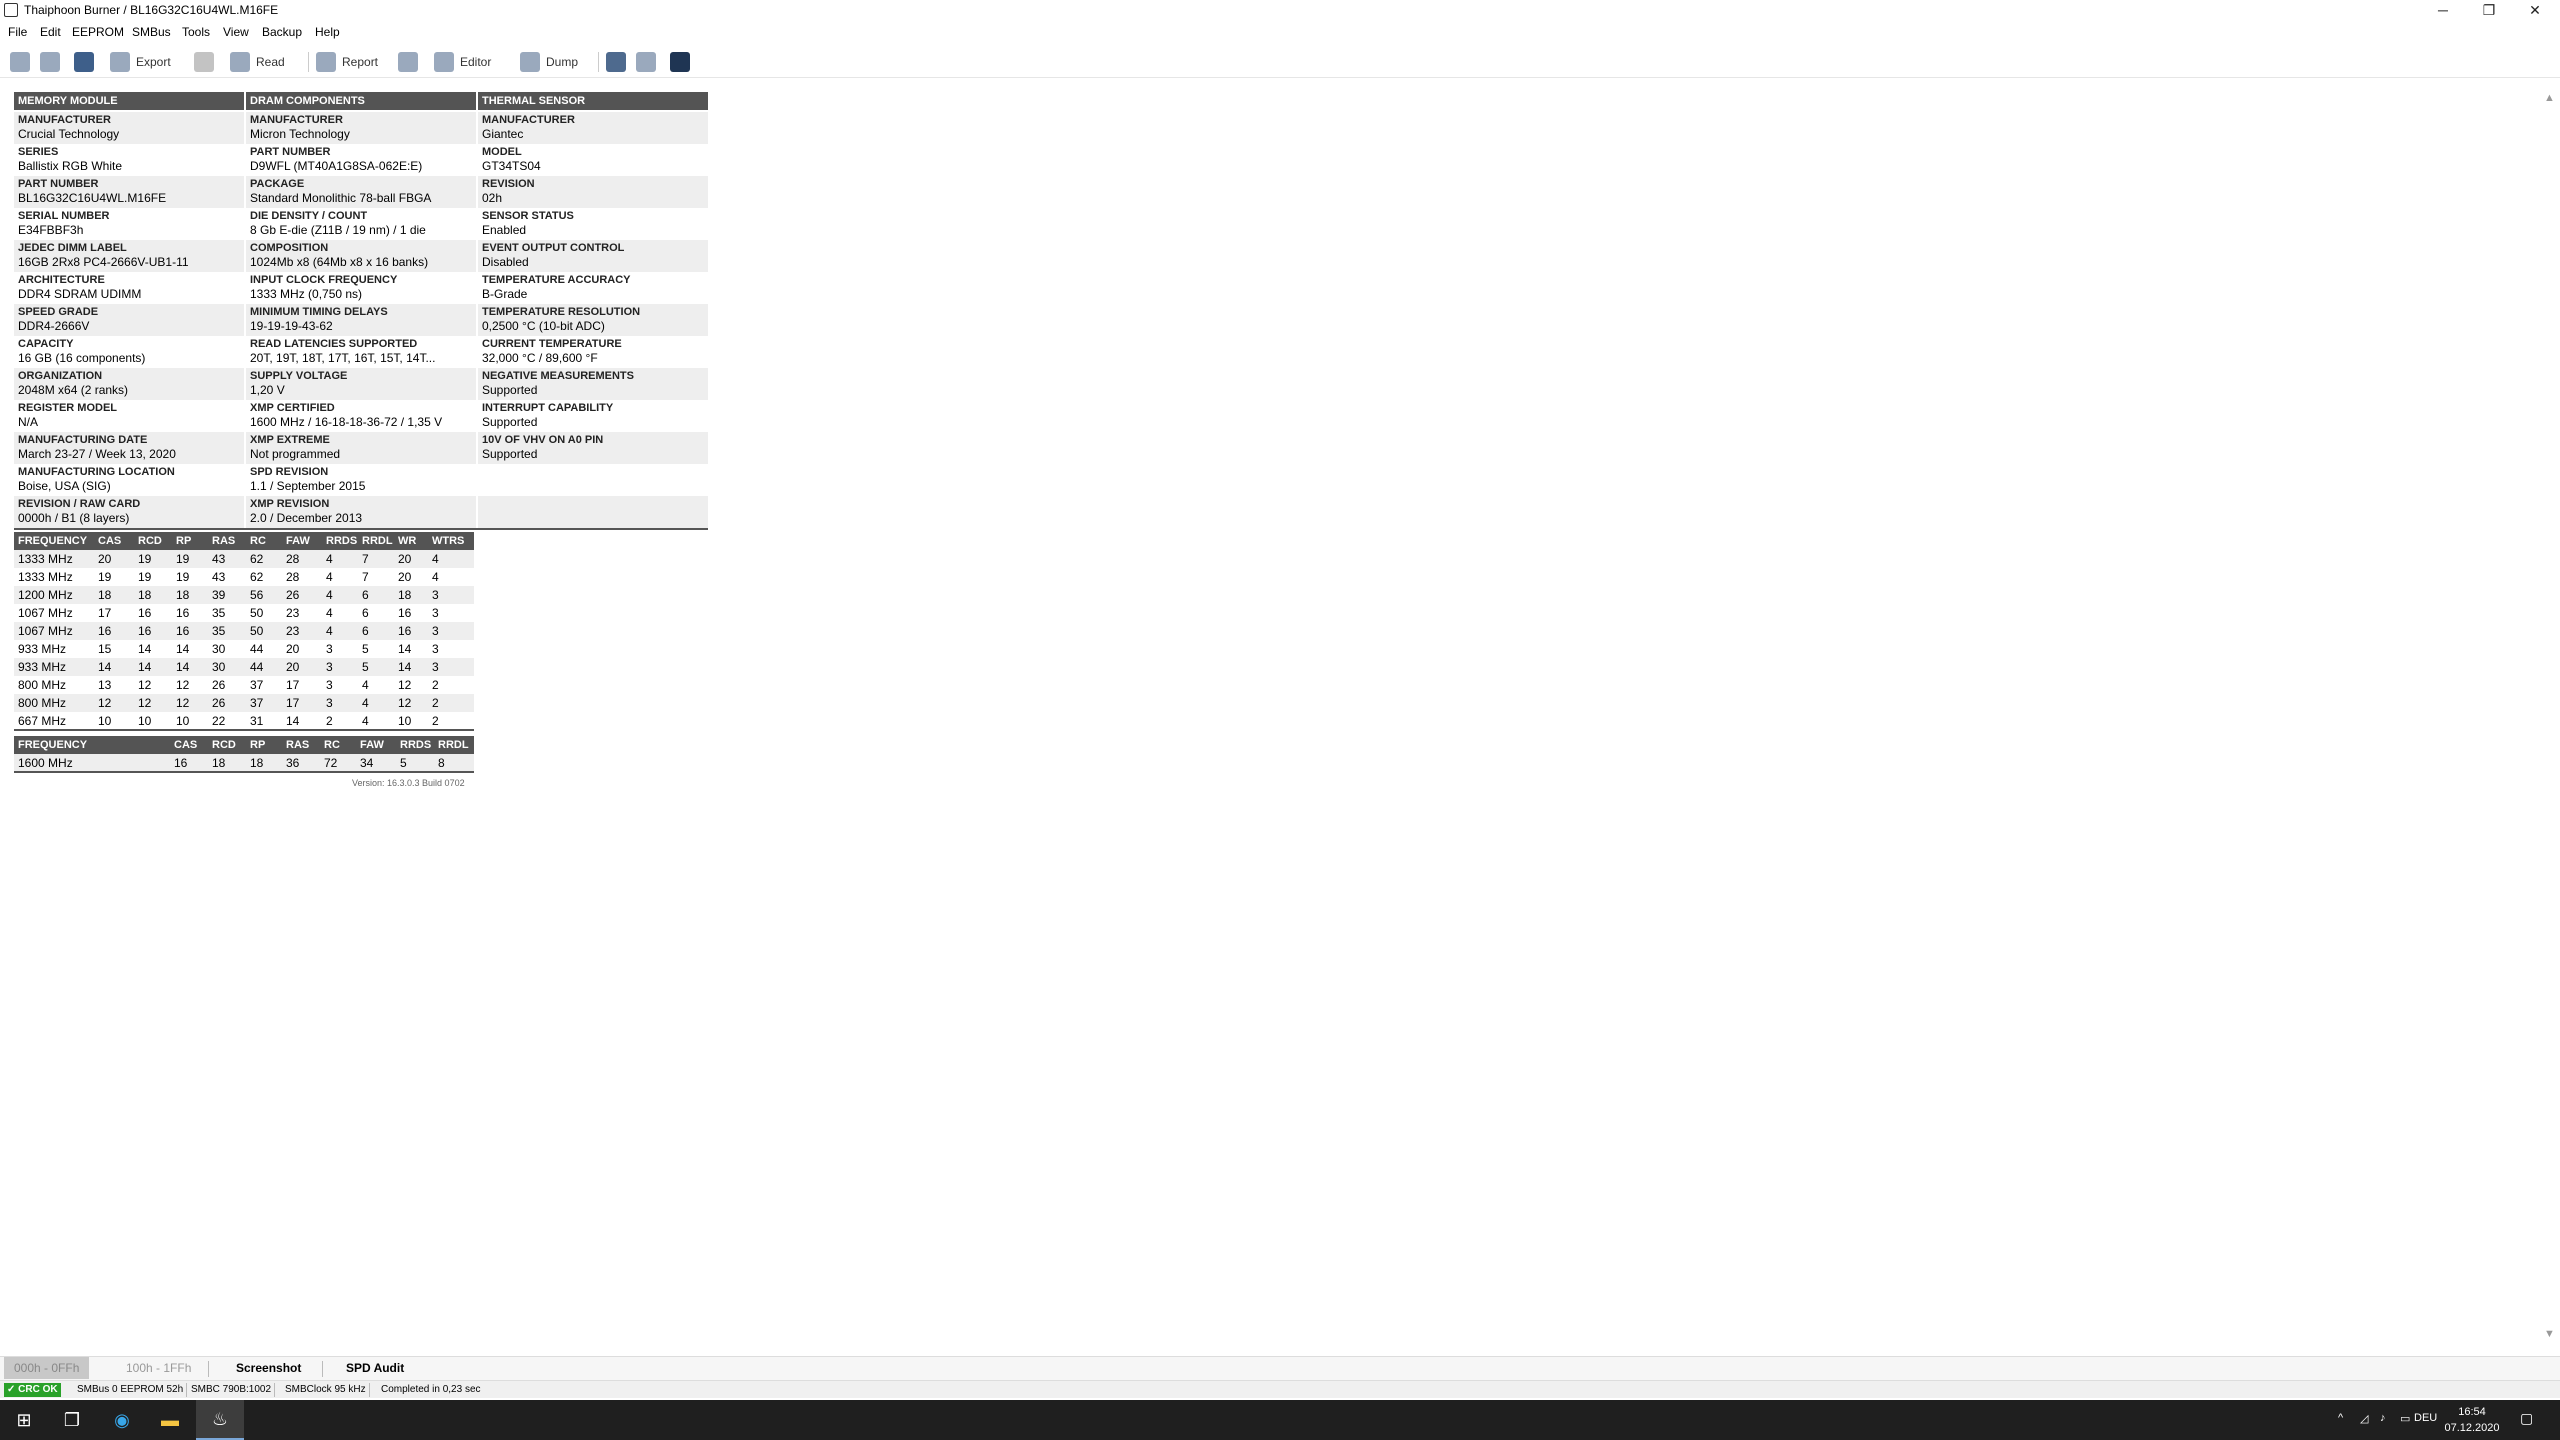  What do you see at coordinates (376, 745) in the screenshot?
I see `column-header: FAW` at bounding box center [376, 745].